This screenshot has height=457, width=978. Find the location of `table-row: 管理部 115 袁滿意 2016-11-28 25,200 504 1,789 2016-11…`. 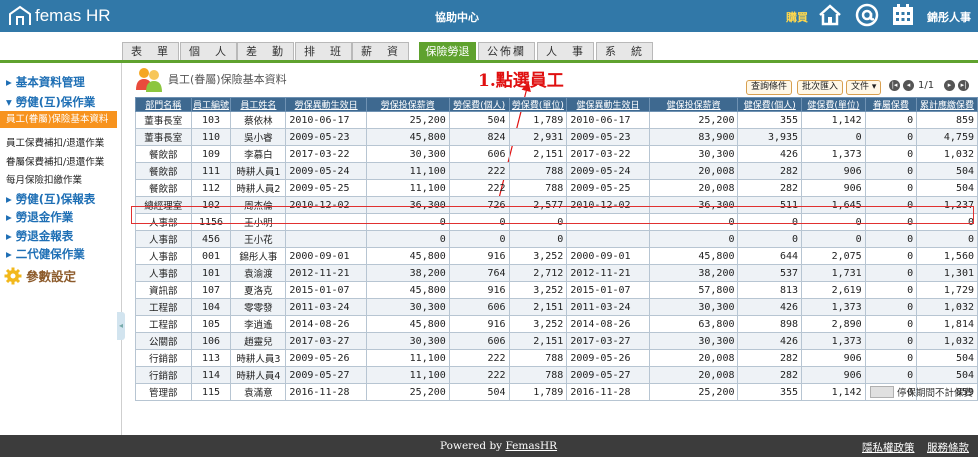

table-row: 管理部 115 袁滿意 2016-11-28 25,200 504 1,789 2016-11… is located at coordinates (556, 392).